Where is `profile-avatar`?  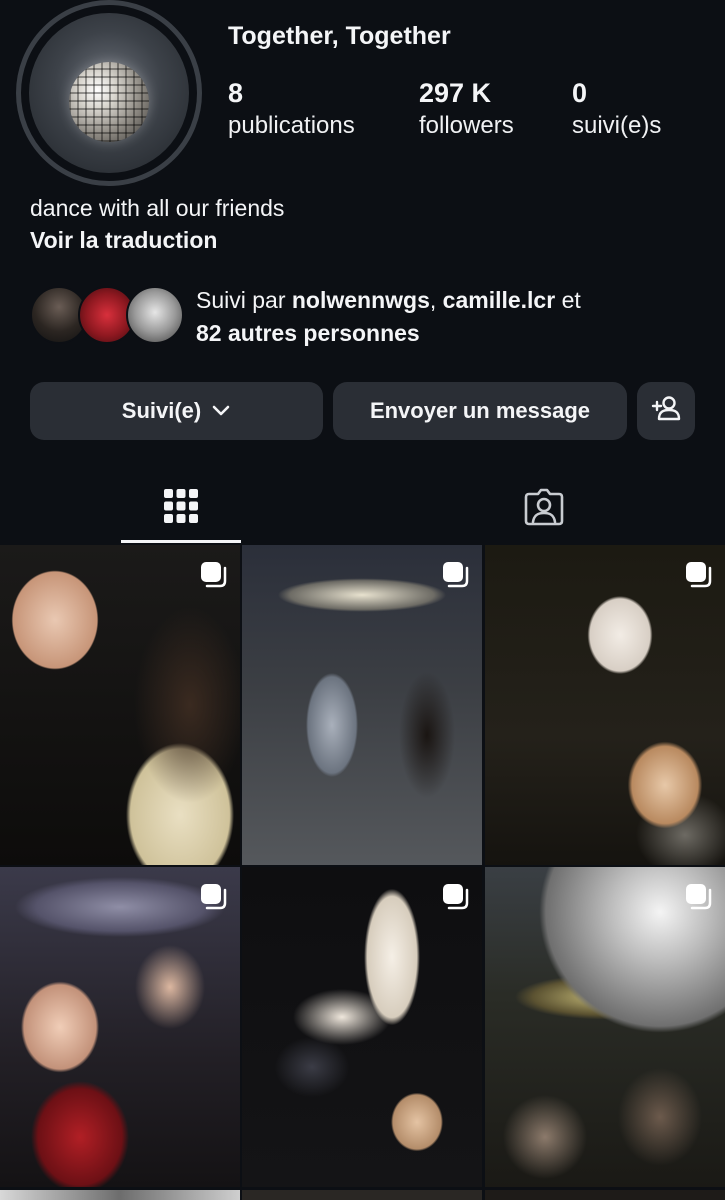
profile-avatar is located at coordinates (109, 93).